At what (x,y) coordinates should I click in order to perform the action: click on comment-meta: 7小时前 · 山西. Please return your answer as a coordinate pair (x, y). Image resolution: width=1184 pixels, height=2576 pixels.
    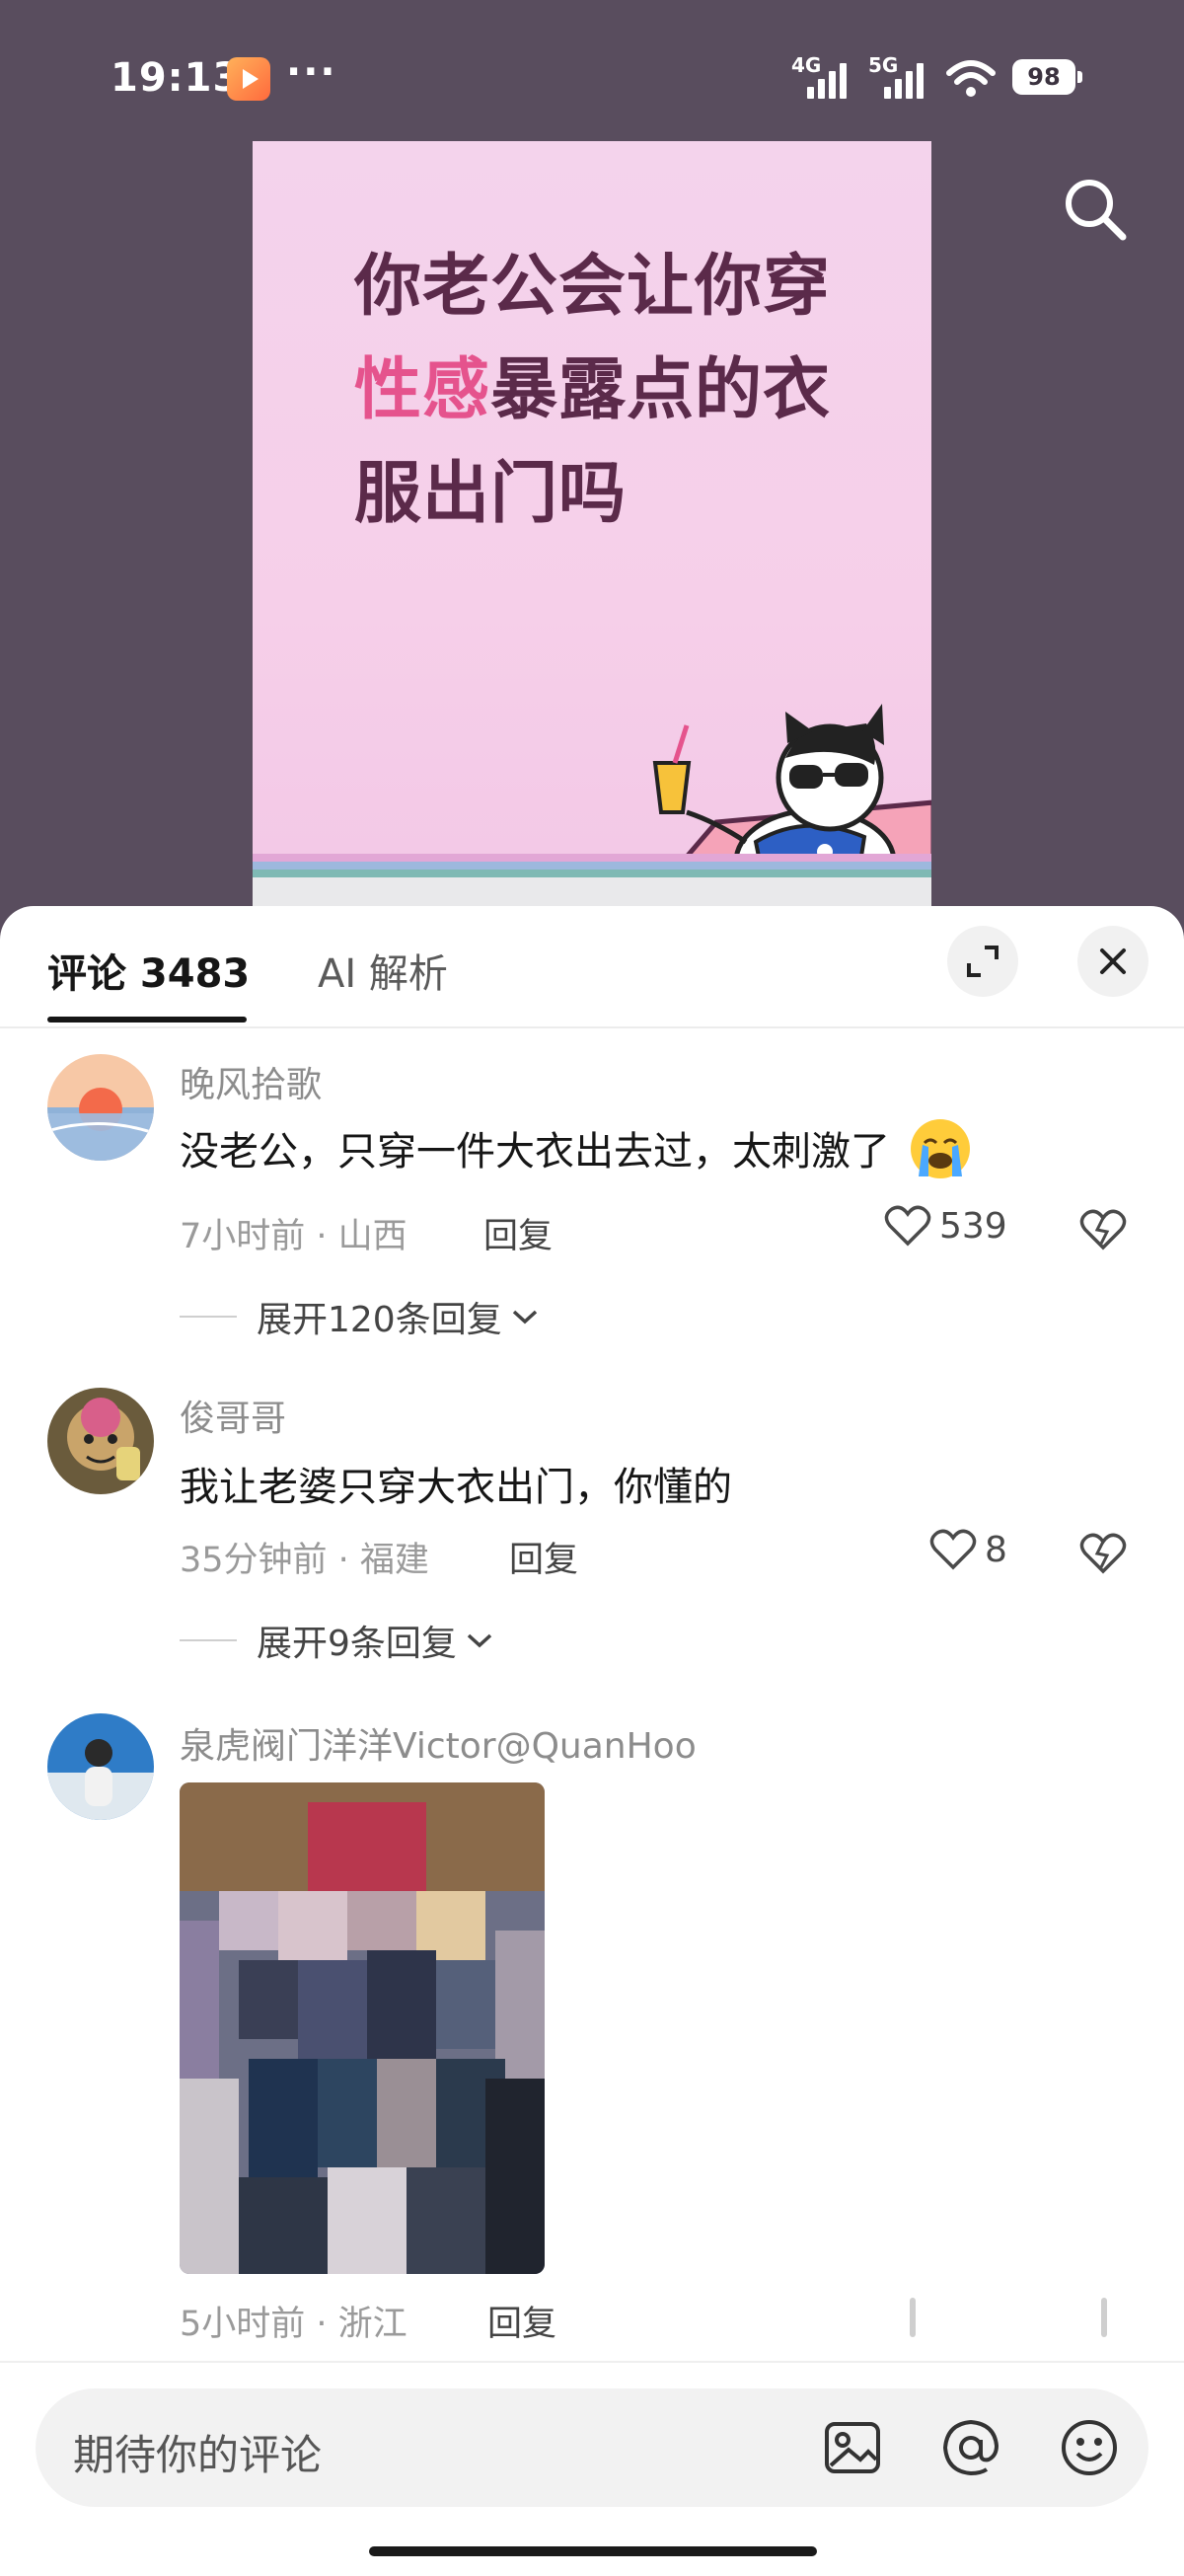
    Looking at the image, I should click on (294, 1236).